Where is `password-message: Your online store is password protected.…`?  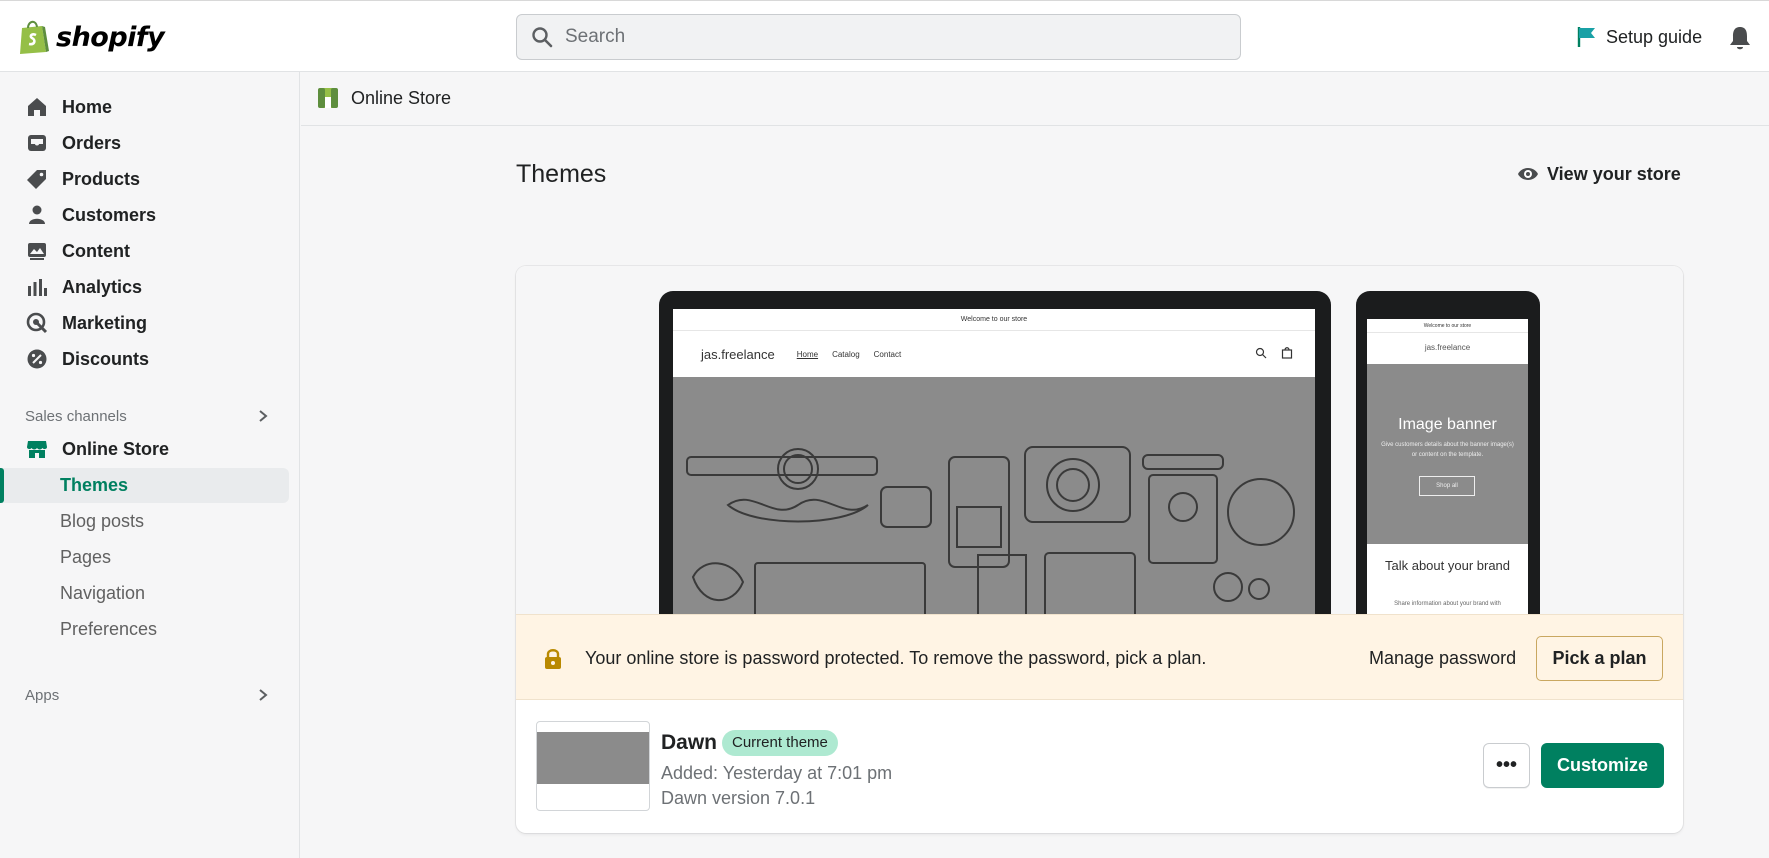 password-message: Your online store is password protected.… is located at coordinates (896, 658).